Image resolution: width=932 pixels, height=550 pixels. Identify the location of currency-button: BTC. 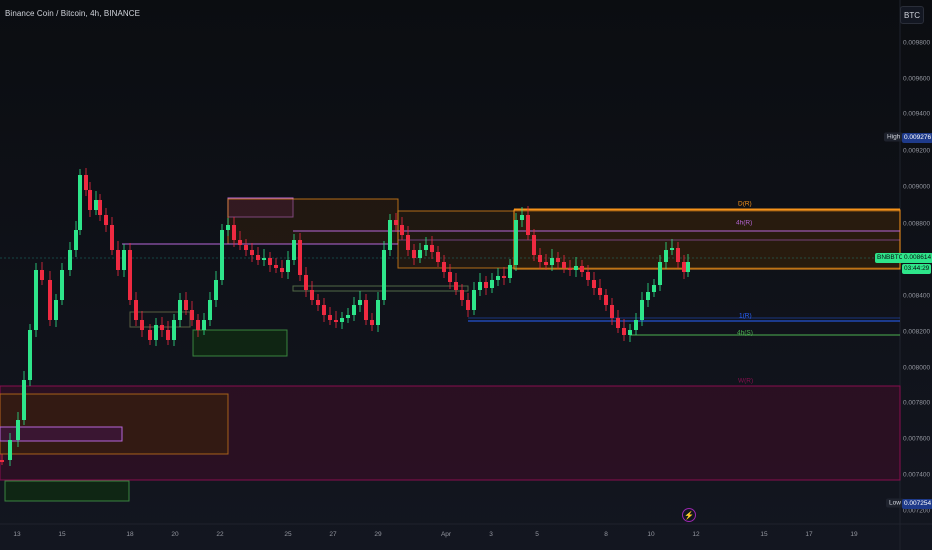
(912, 15).